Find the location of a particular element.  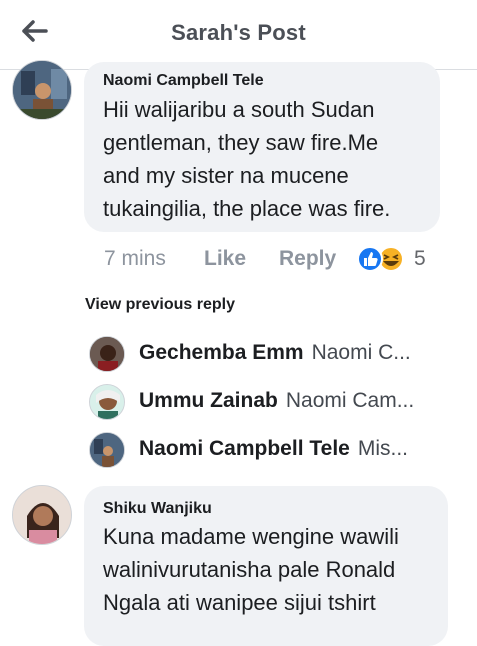

reactions-summary is located at coordinates (381, 259).